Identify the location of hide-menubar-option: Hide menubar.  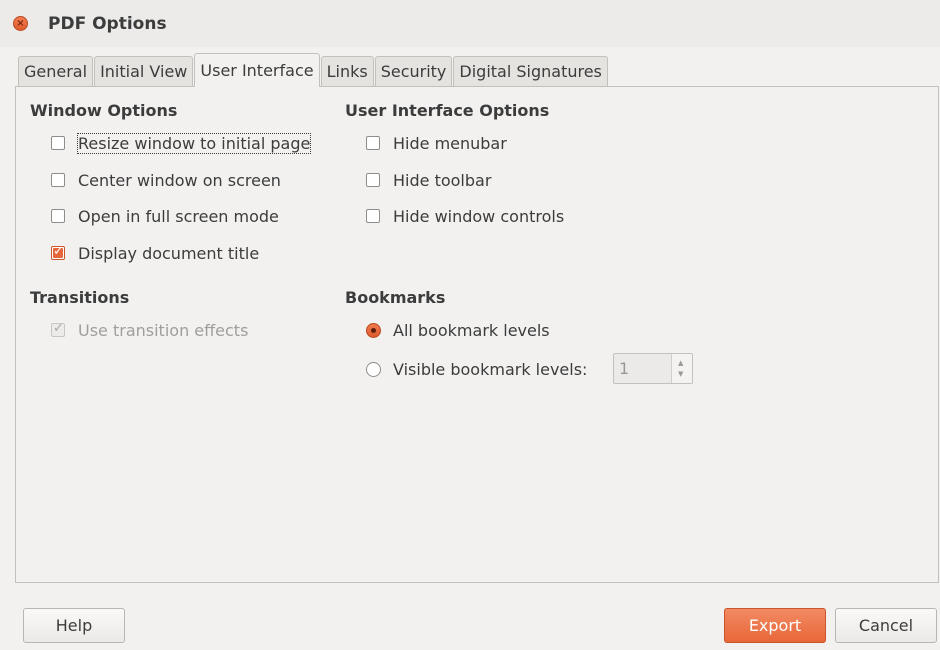
(436, 143).